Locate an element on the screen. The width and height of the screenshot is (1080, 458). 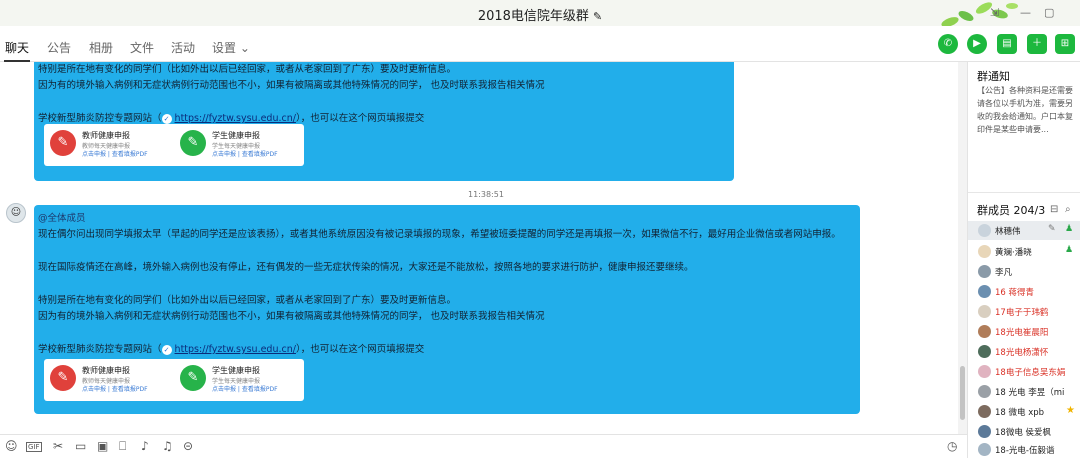
tab-bar: 聊天 公告 相册 文件 活动 设置 ⌄ ✆ ▶ ▤ ＋ ⊞ is located at coordinates (540, 44).